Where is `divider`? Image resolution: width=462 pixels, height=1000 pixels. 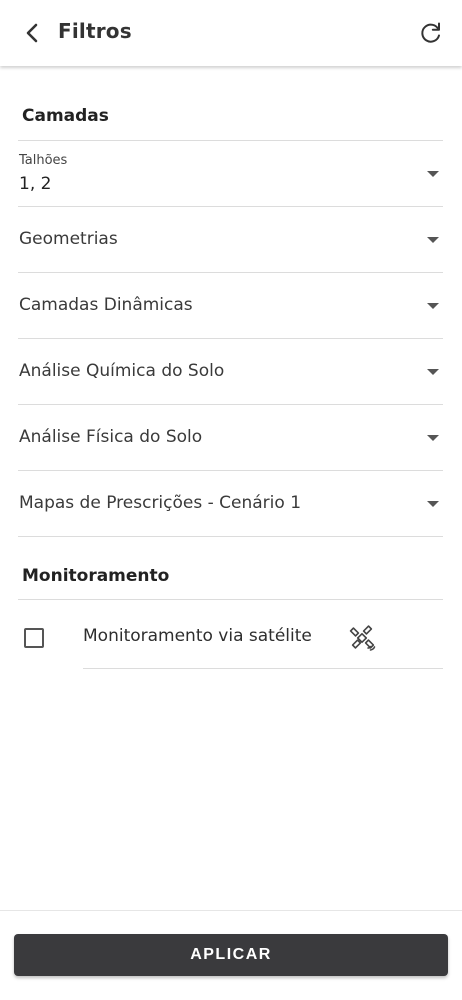 divider is located at coordinates (263, 668).